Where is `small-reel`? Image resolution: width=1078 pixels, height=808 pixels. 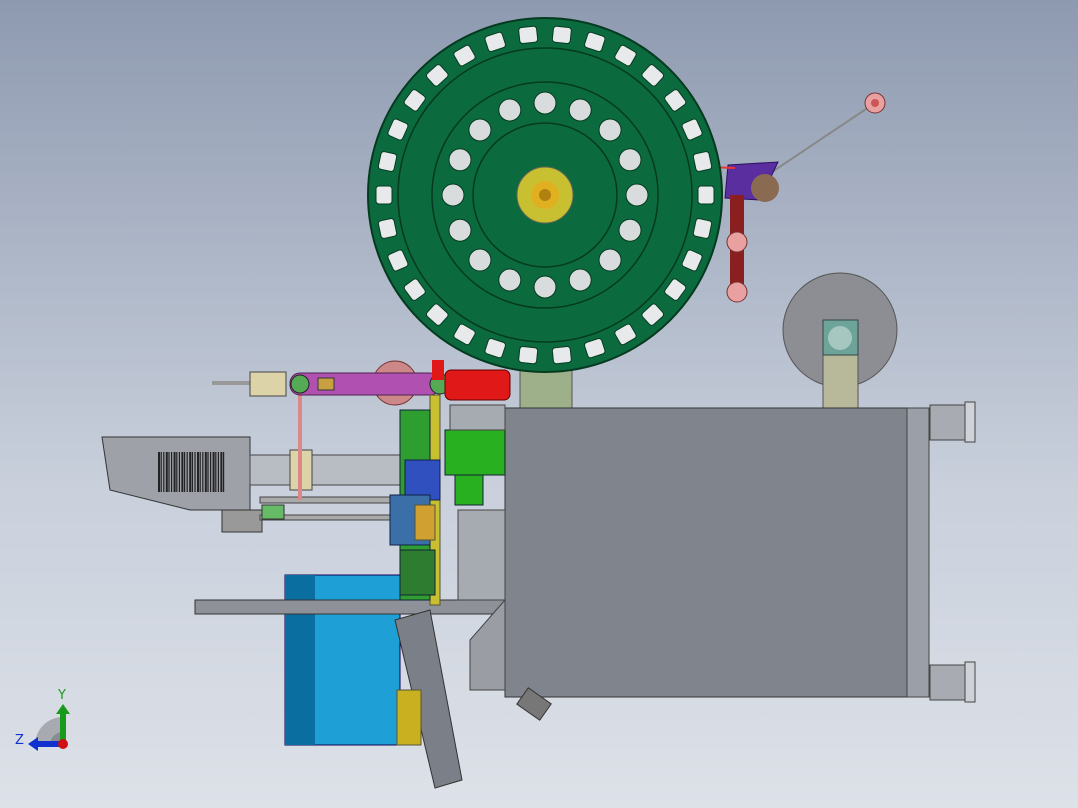 small-reel is located at coordinates (840, 340).